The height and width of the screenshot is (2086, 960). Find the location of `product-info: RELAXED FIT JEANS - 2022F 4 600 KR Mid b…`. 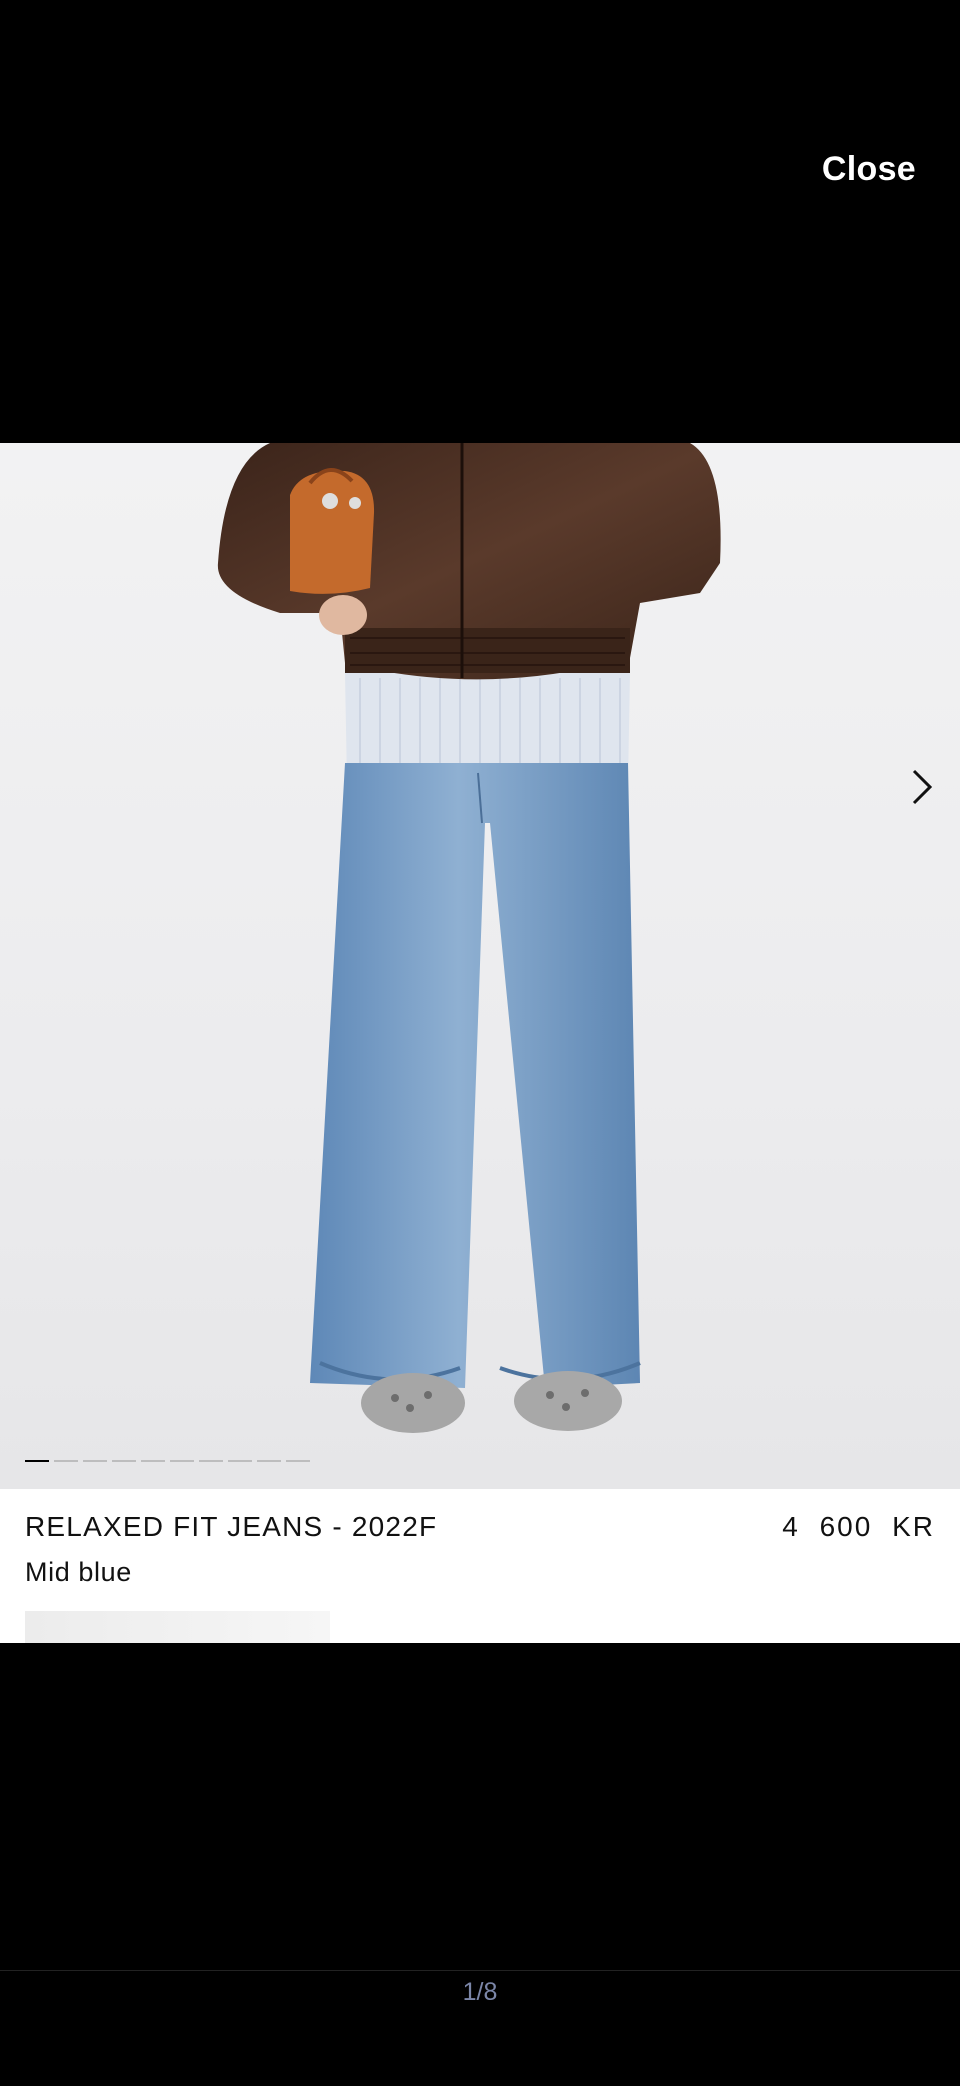

product-info: RELAXED FIT JEANS - 2022F 4 600 KR Mid b… is located at coordinates (480, 1538).